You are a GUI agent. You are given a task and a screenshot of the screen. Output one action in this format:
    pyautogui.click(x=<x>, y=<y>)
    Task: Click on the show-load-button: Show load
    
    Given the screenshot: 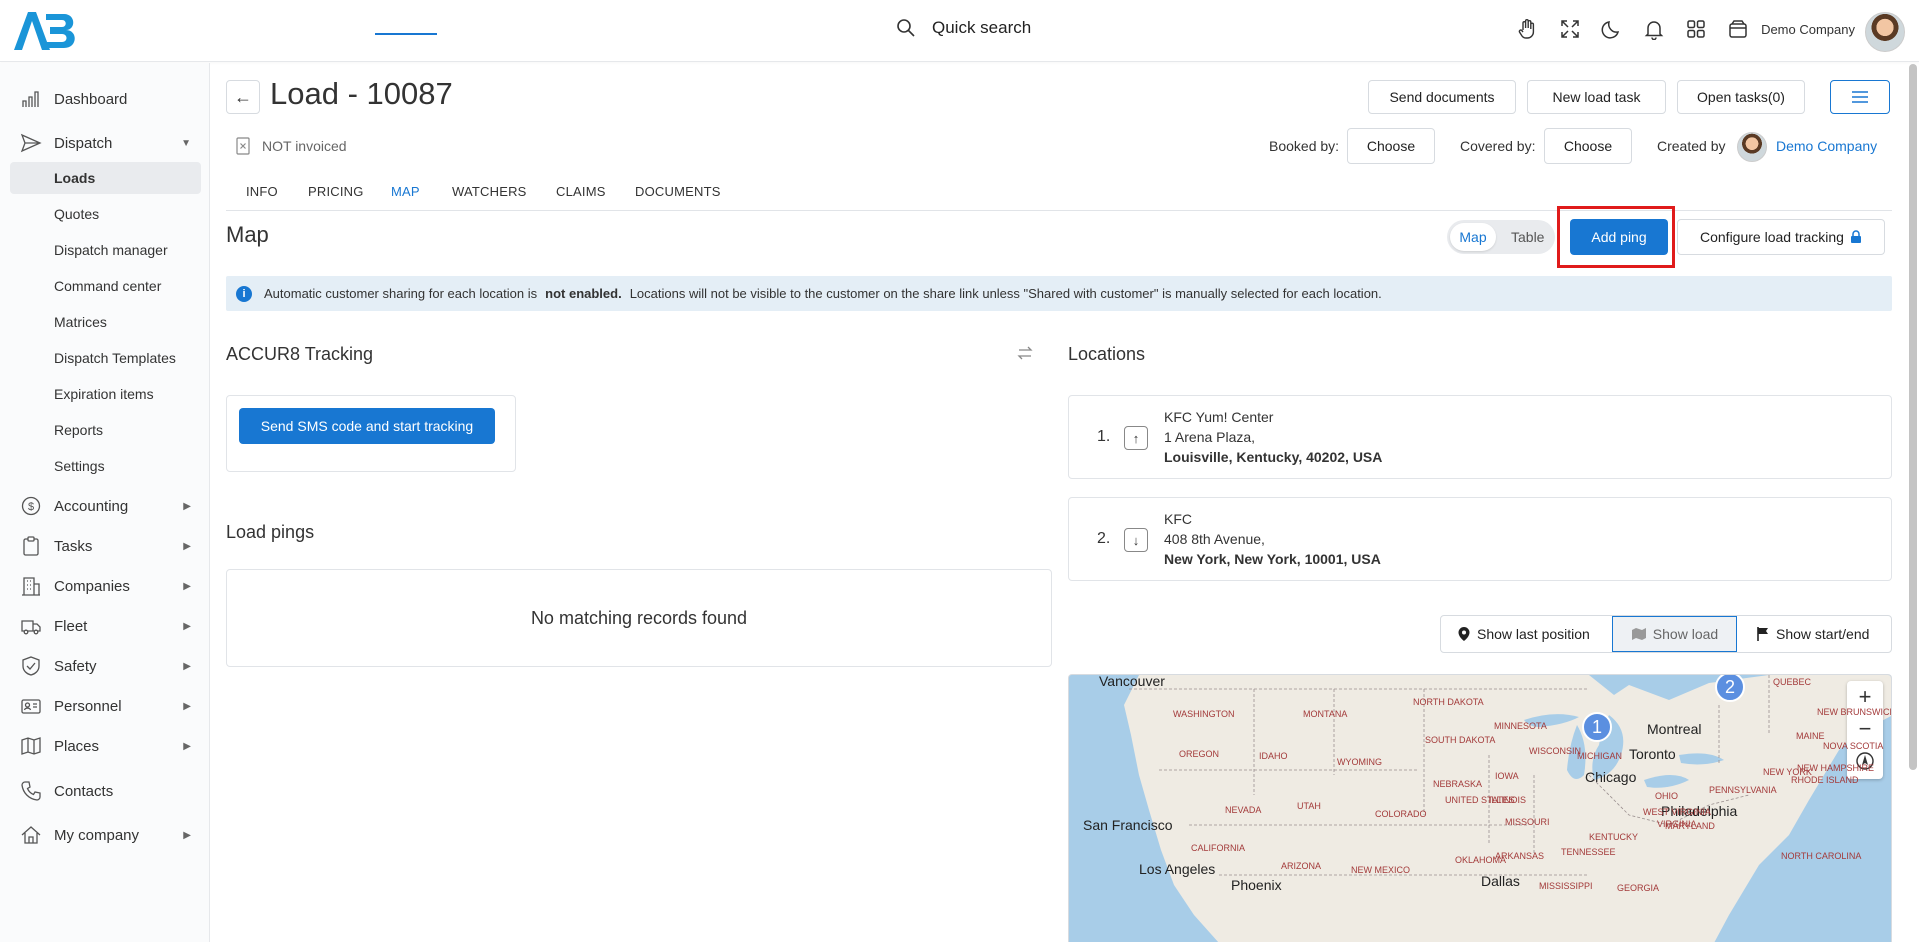 What is the action you would take?
    pyautogui.click(x=1674, y=634)
    